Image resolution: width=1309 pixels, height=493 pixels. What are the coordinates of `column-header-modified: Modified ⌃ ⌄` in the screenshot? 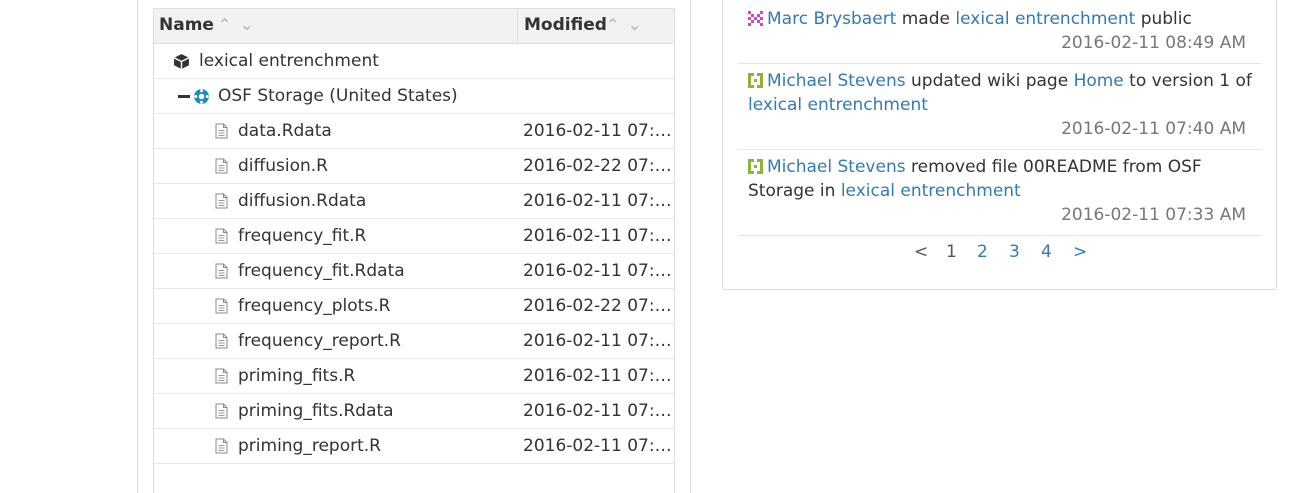 It's located at (596, 26).